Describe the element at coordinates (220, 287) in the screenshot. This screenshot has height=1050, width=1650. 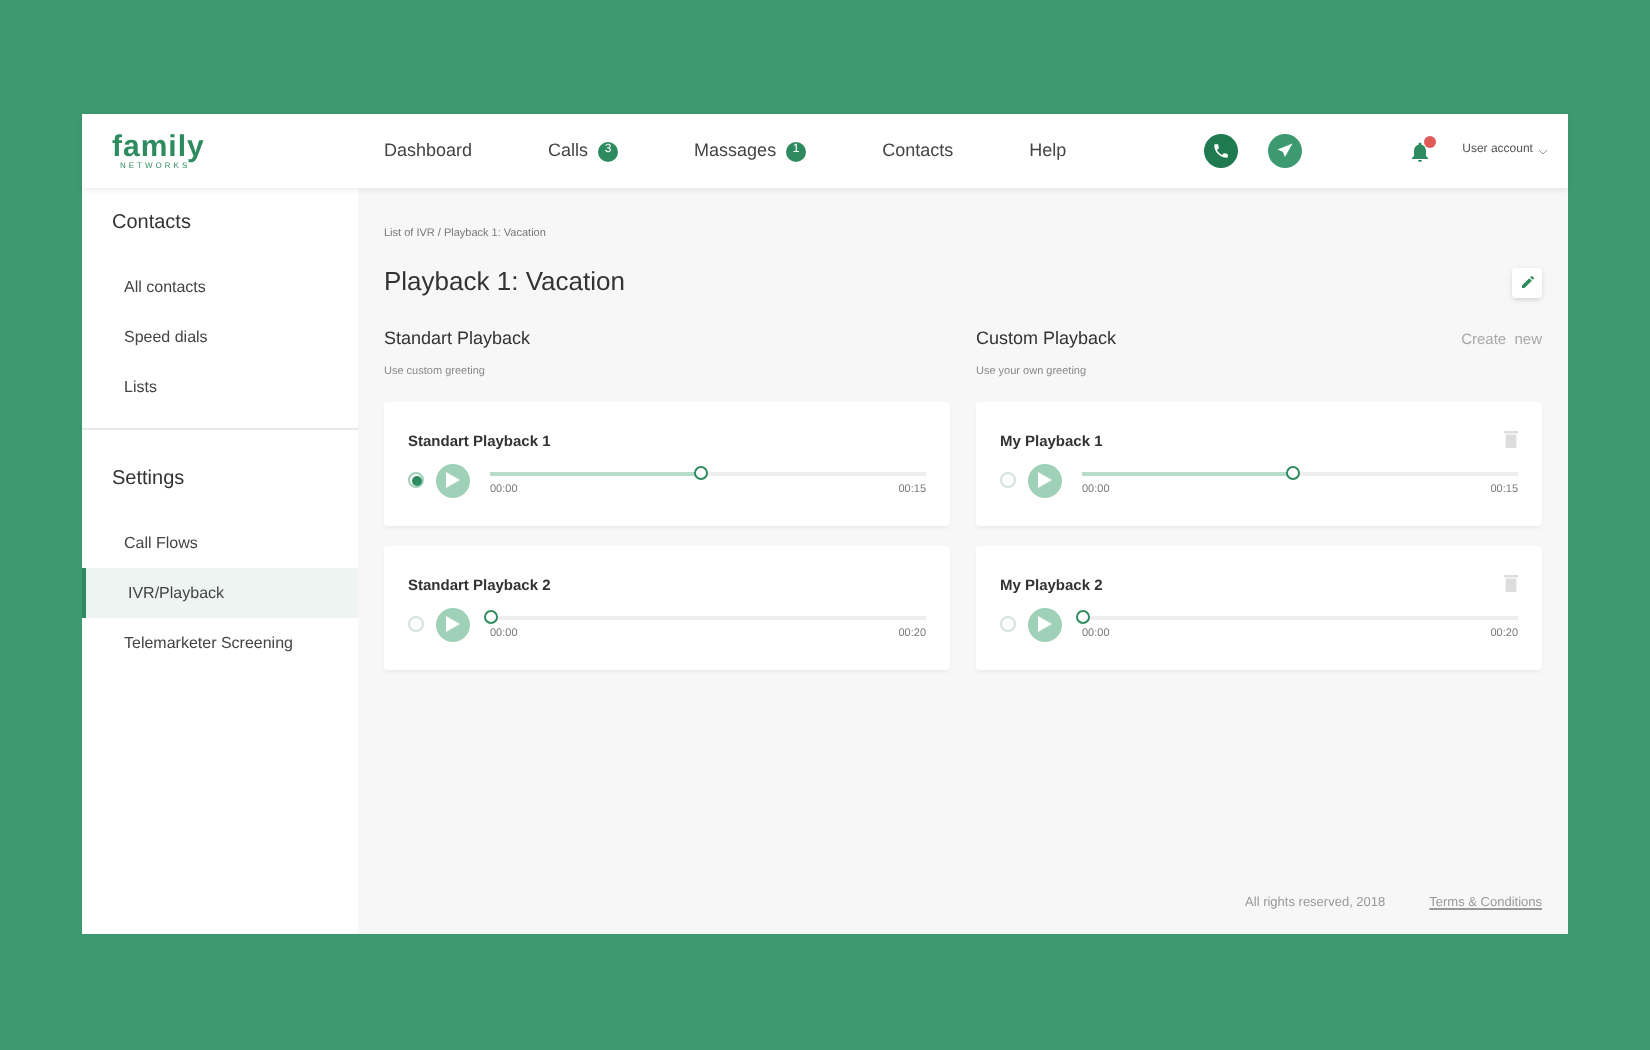
I see `sidebar-item: All contacts` at that location.